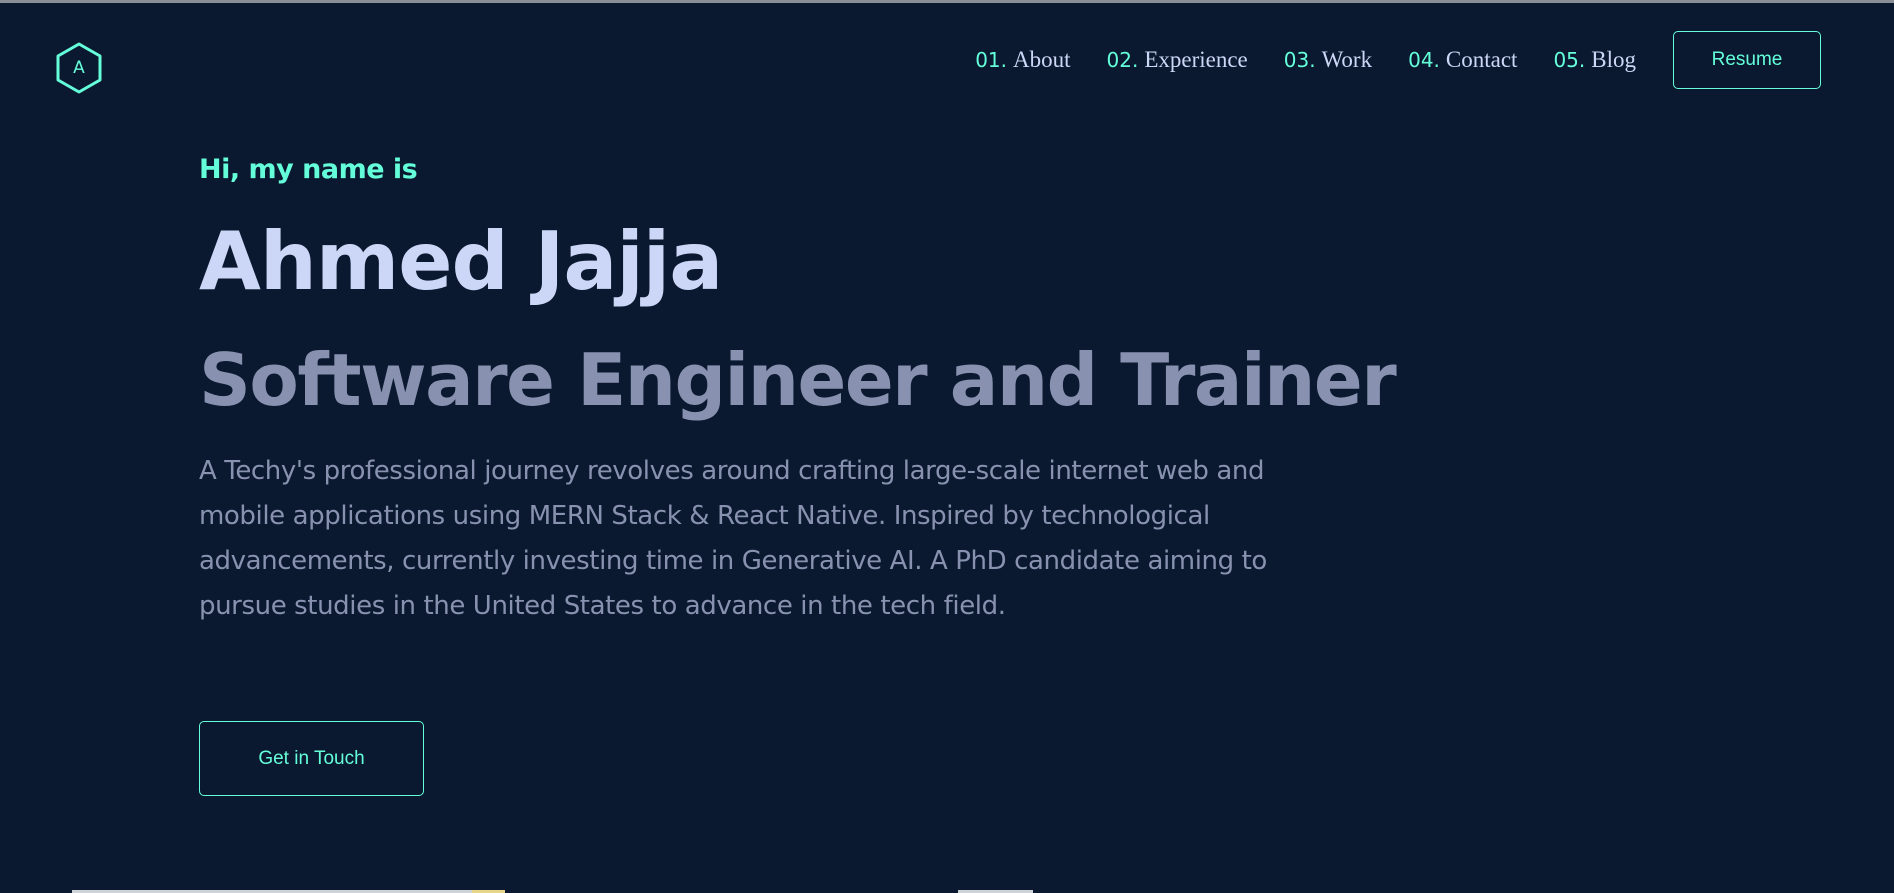 This screenshot has height=893, width=1894. I want to click on nav-item-work: 03. Work, so click(1328, 60).